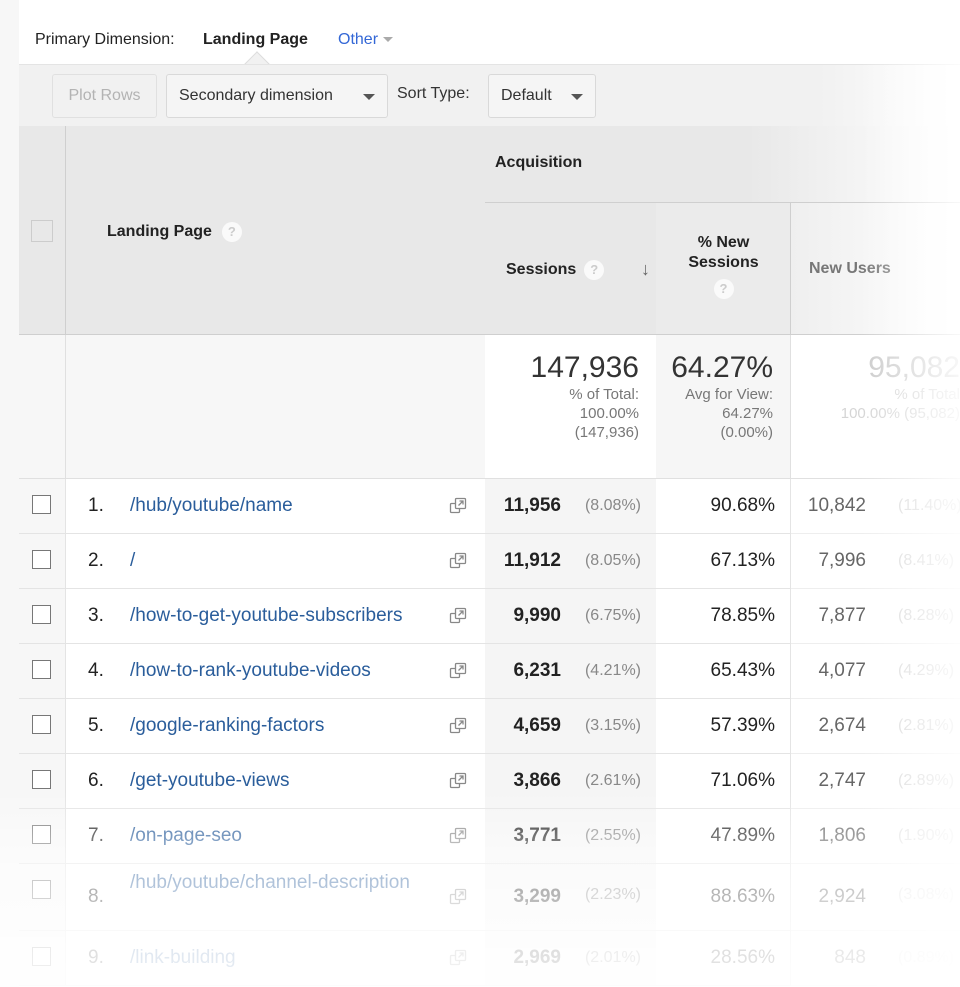 The image size is (960, 987). Describe the element at coordinates (723, 269) in the screenshot. I see `header-pct-new-sessions: % New Sessions ?` at that location.